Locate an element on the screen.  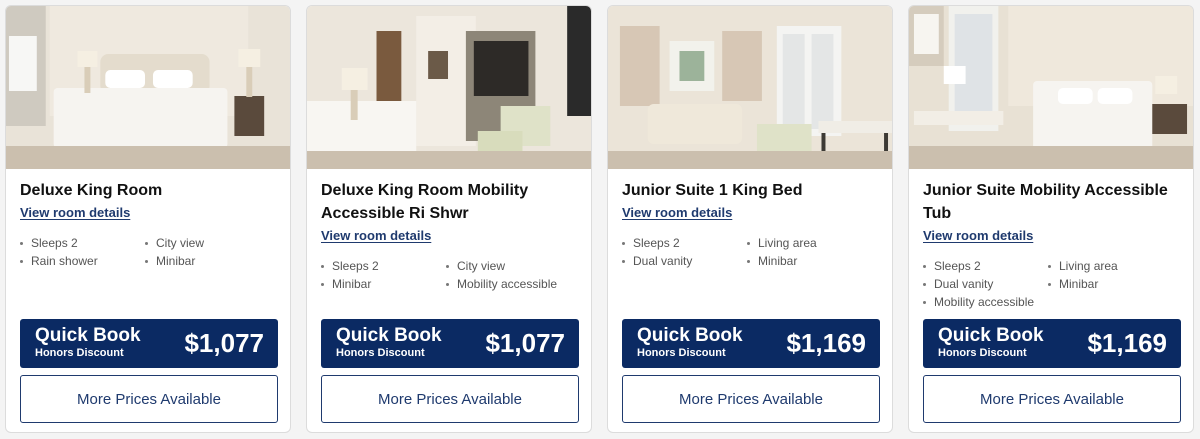
amenity-list: Sleeps 2 Living area Dual vanity Minibar is located at coordinates (750, 252).